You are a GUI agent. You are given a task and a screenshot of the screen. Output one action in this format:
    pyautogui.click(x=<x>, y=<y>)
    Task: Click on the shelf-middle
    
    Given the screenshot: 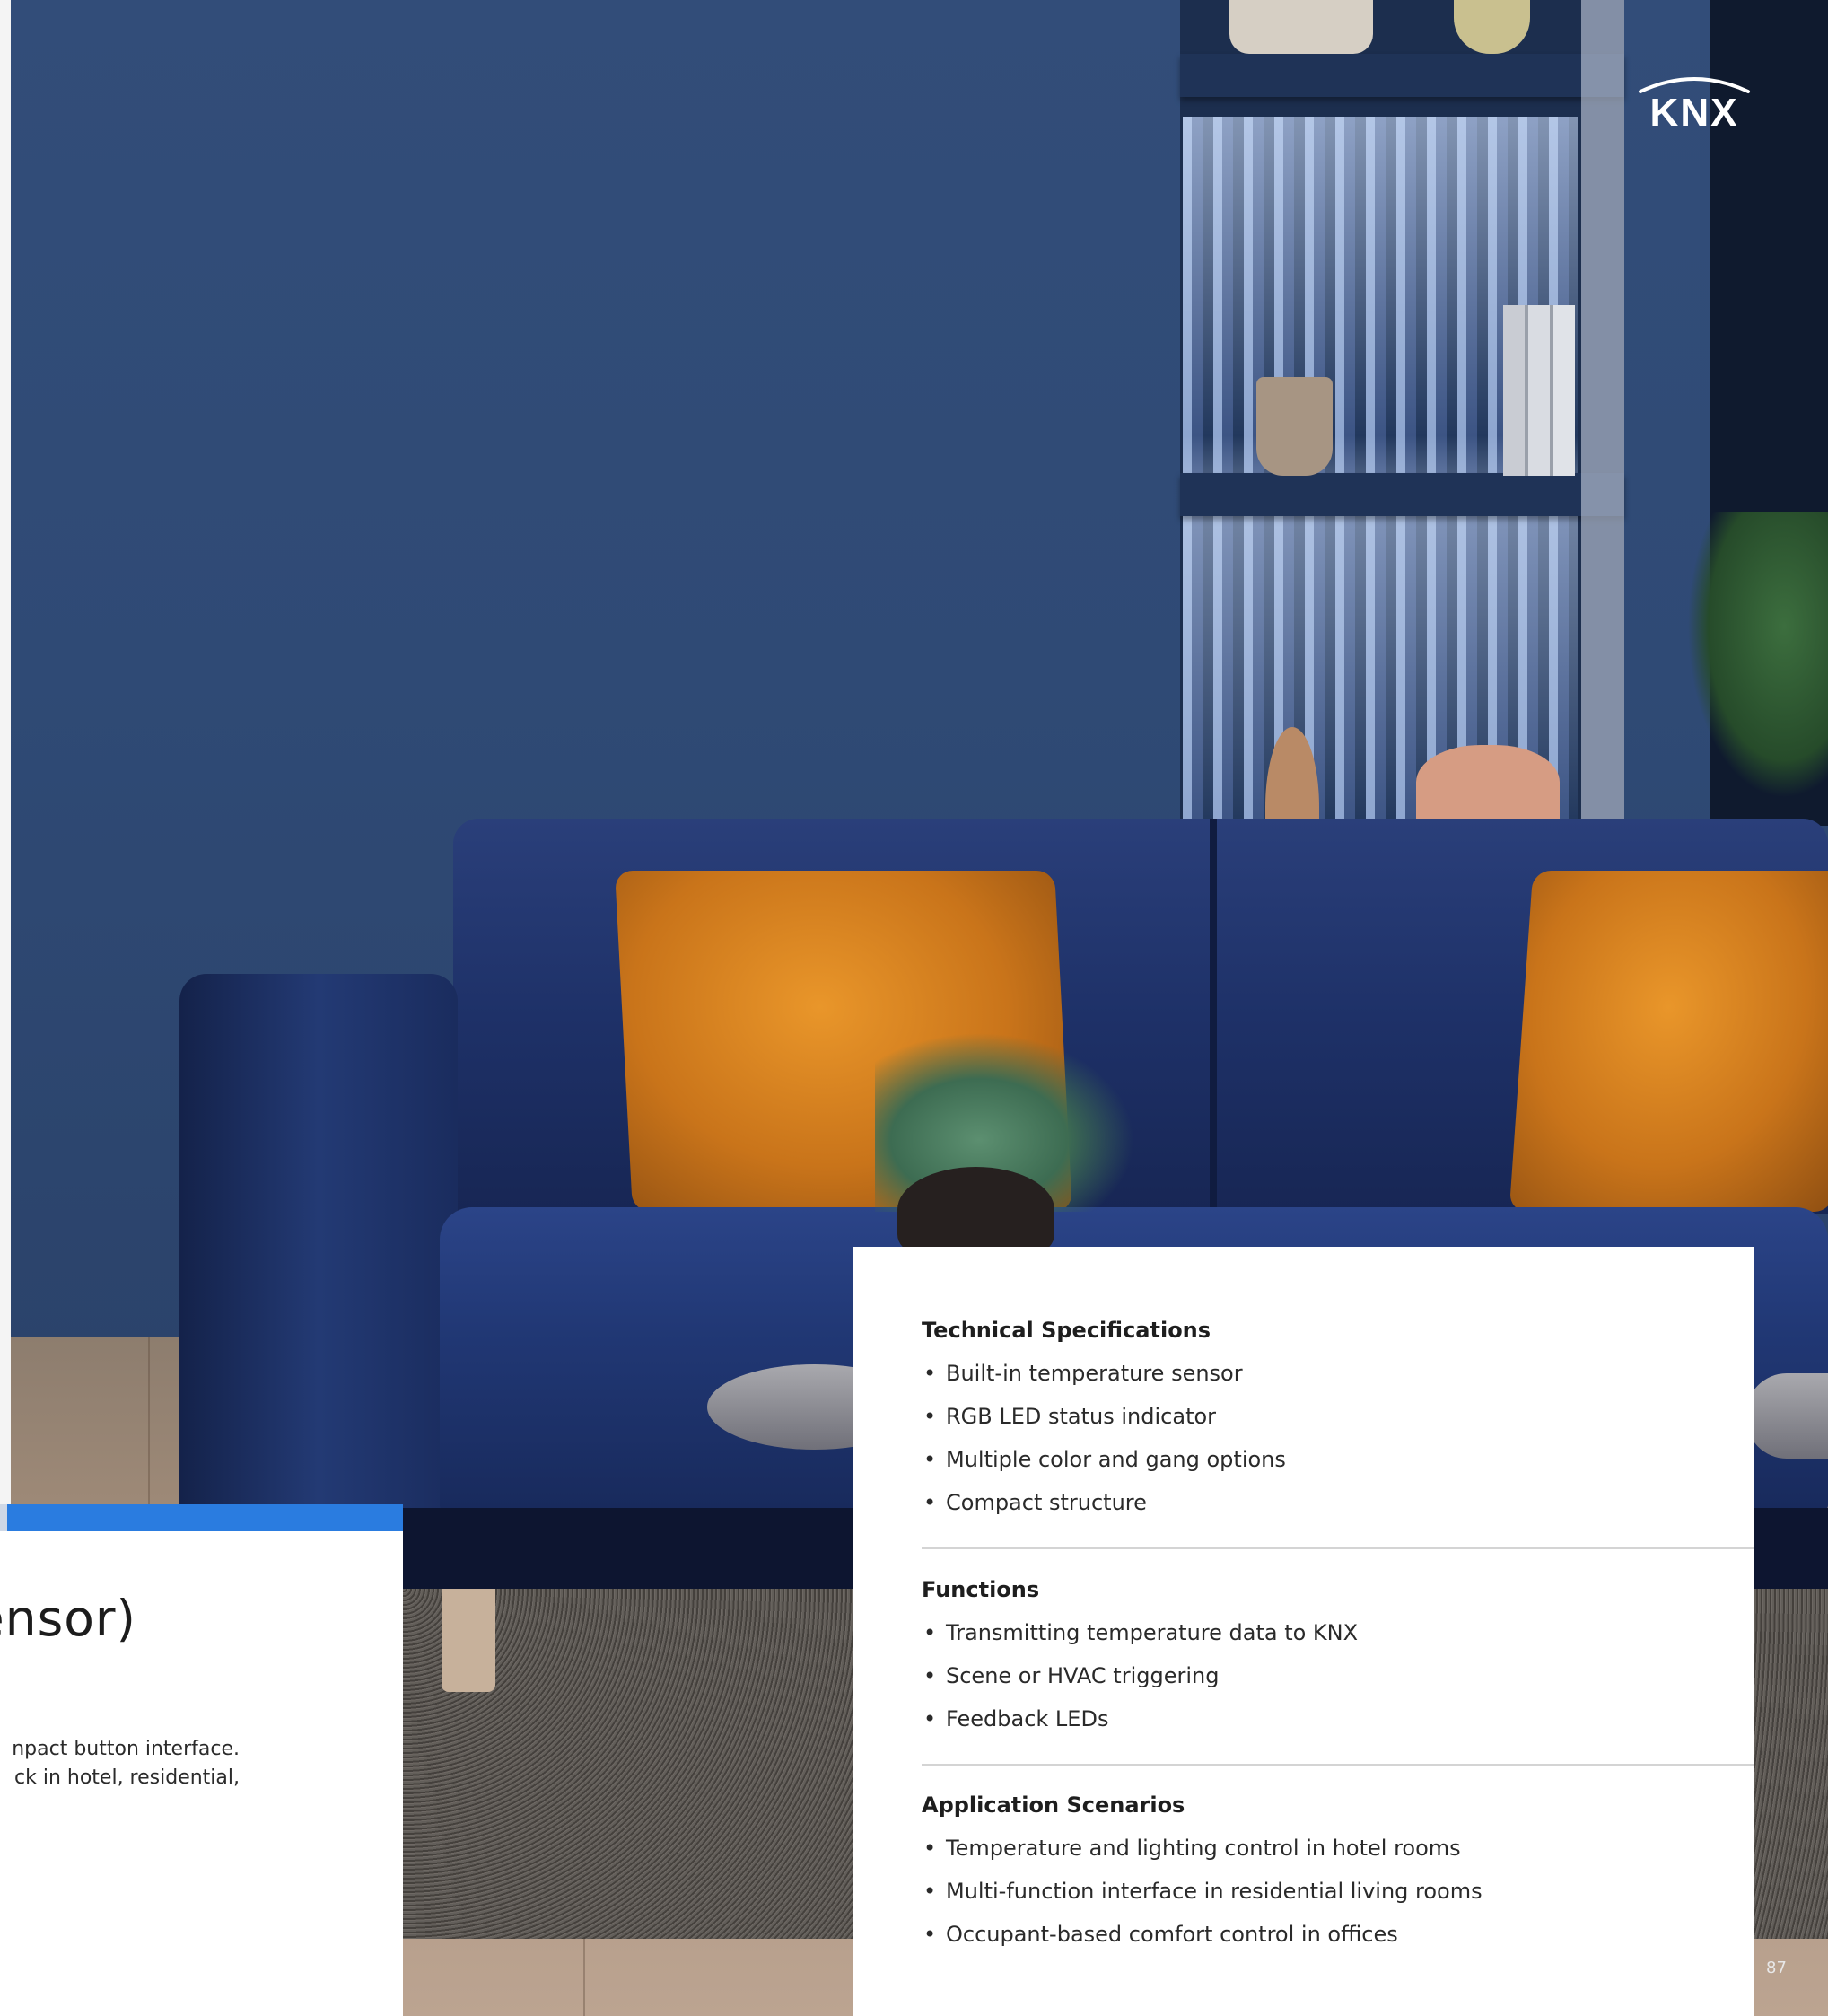 What is the action you would take?
    pyautogui.click(x=1402, y=494)
    